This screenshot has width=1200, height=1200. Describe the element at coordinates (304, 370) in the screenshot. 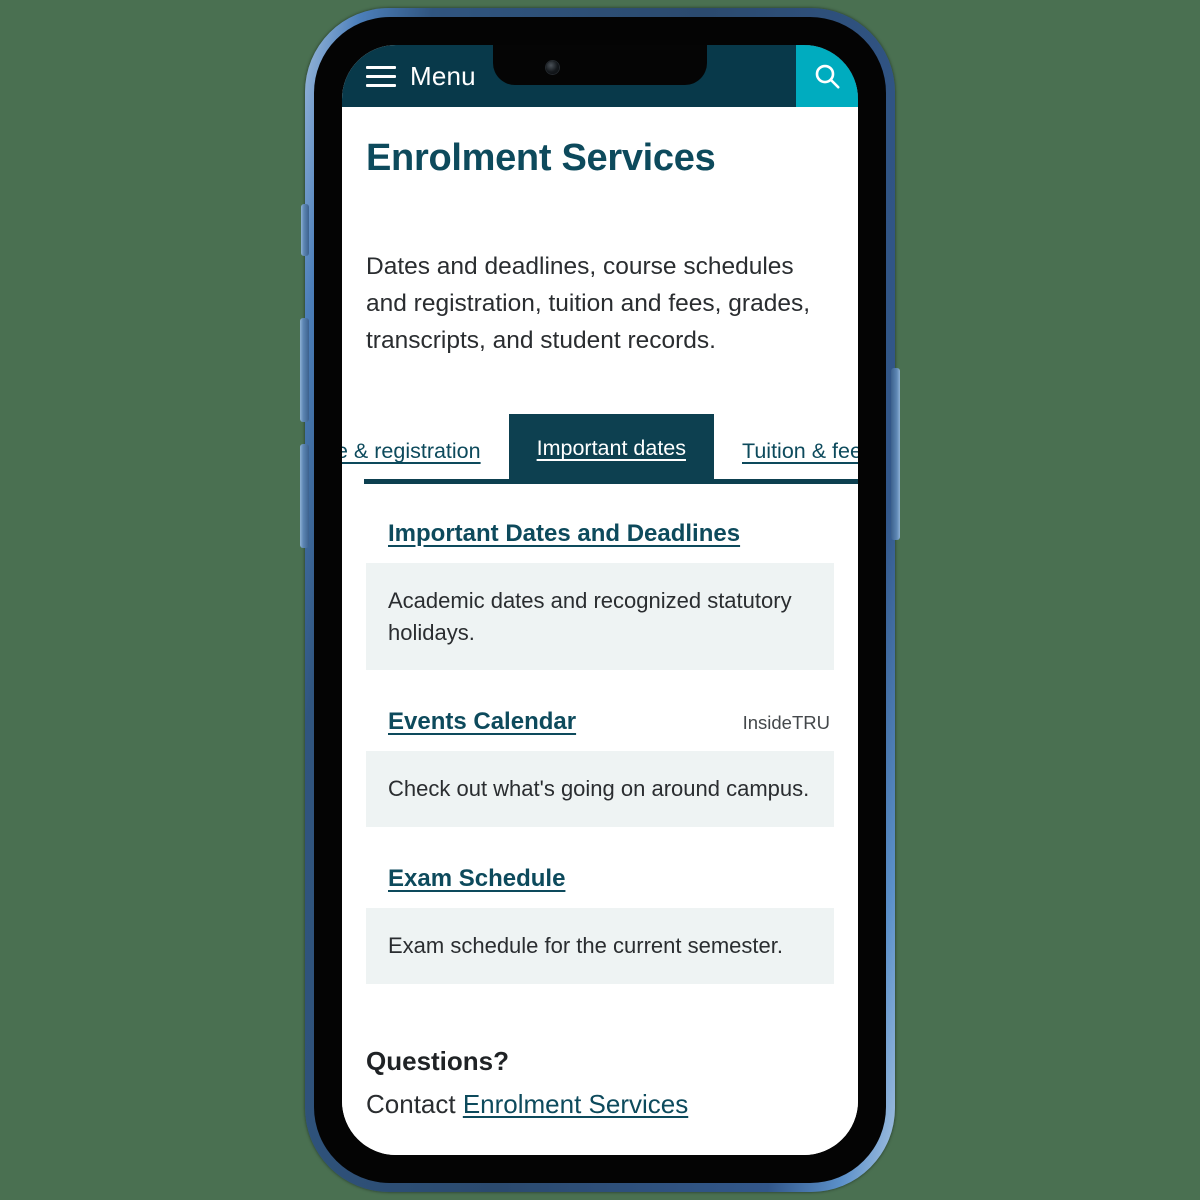

I see `volume-up-button` at that location.